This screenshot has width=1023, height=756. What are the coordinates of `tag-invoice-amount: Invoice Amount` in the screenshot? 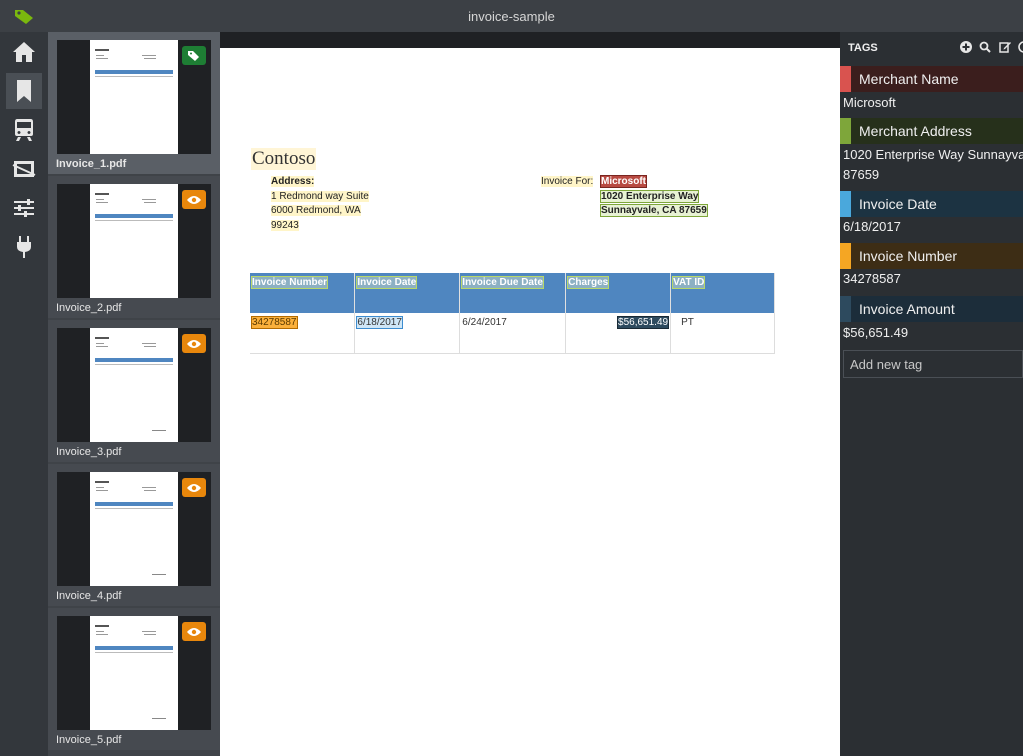 It's located at (931, 309).